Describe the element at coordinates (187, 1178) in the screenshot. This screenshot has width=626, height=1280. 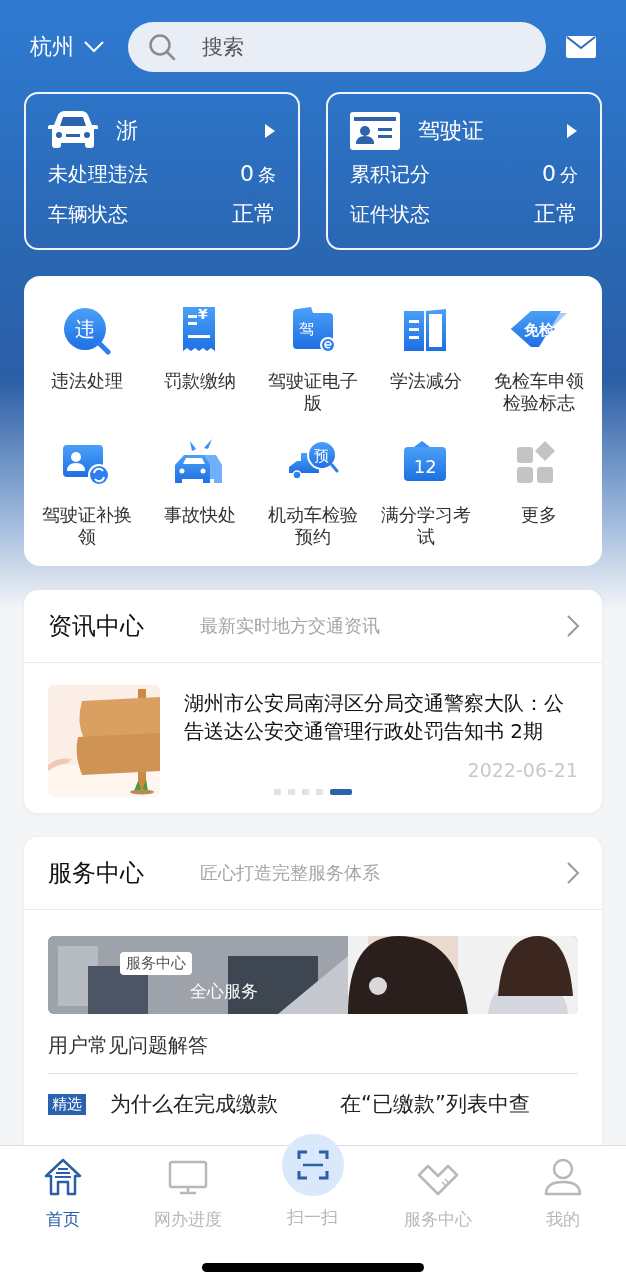
I see `monitor-icon` at that location.